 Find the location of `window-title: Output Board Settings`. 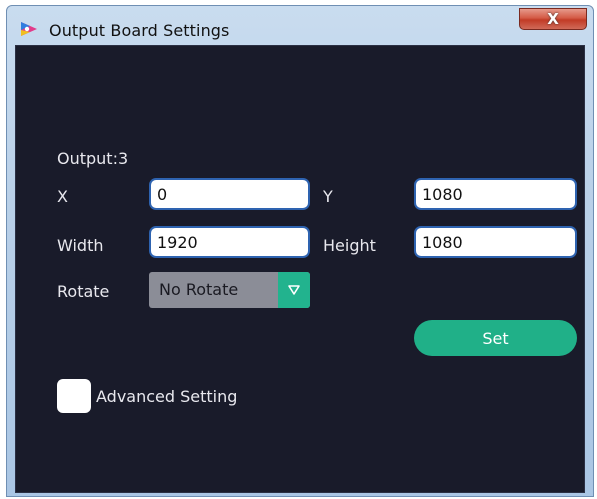

window-title: Output Board Settings is located at coordinates (139, 30).